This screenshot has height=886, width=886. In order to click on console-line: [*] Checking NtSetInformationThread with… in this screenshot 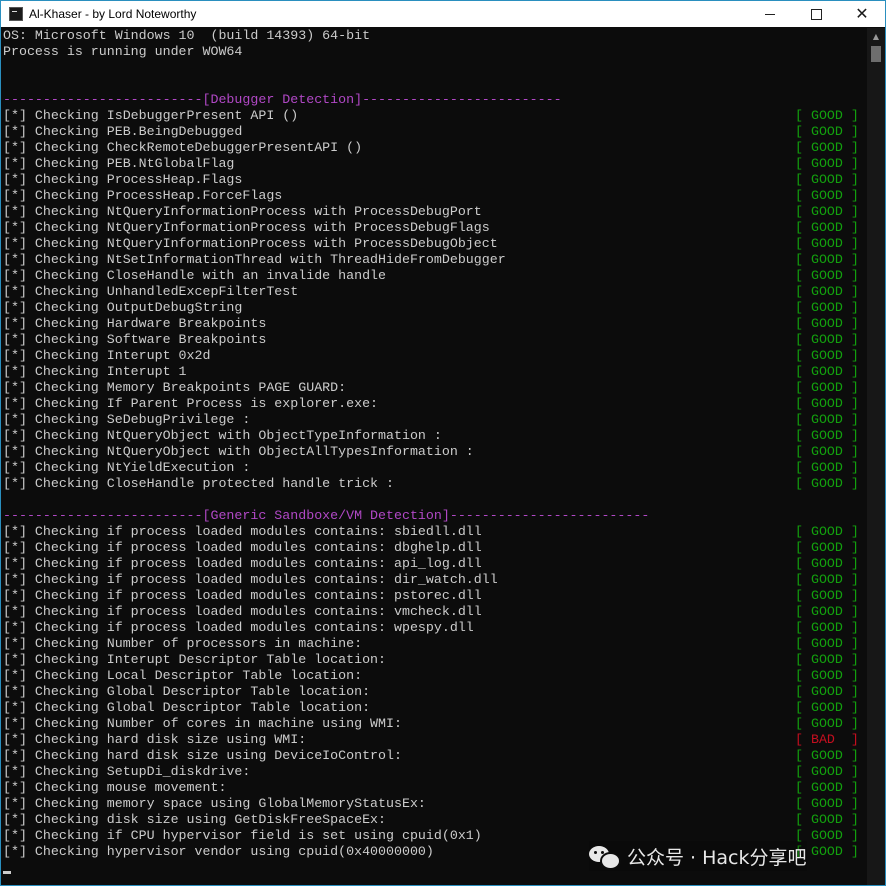, I will do `click(434, 260)`.